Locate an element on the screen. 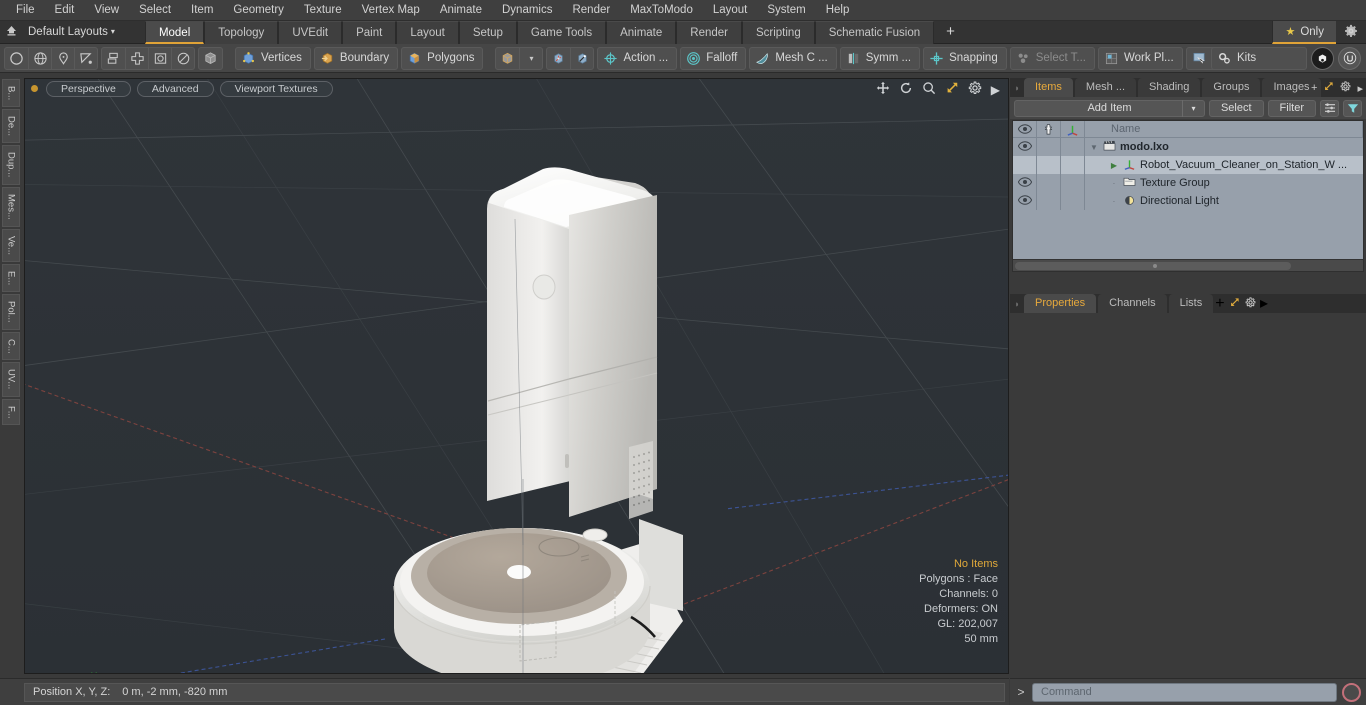 This screenshot has height=705, width=1366. cube-solid-icon is located at coordinates (210, 58).